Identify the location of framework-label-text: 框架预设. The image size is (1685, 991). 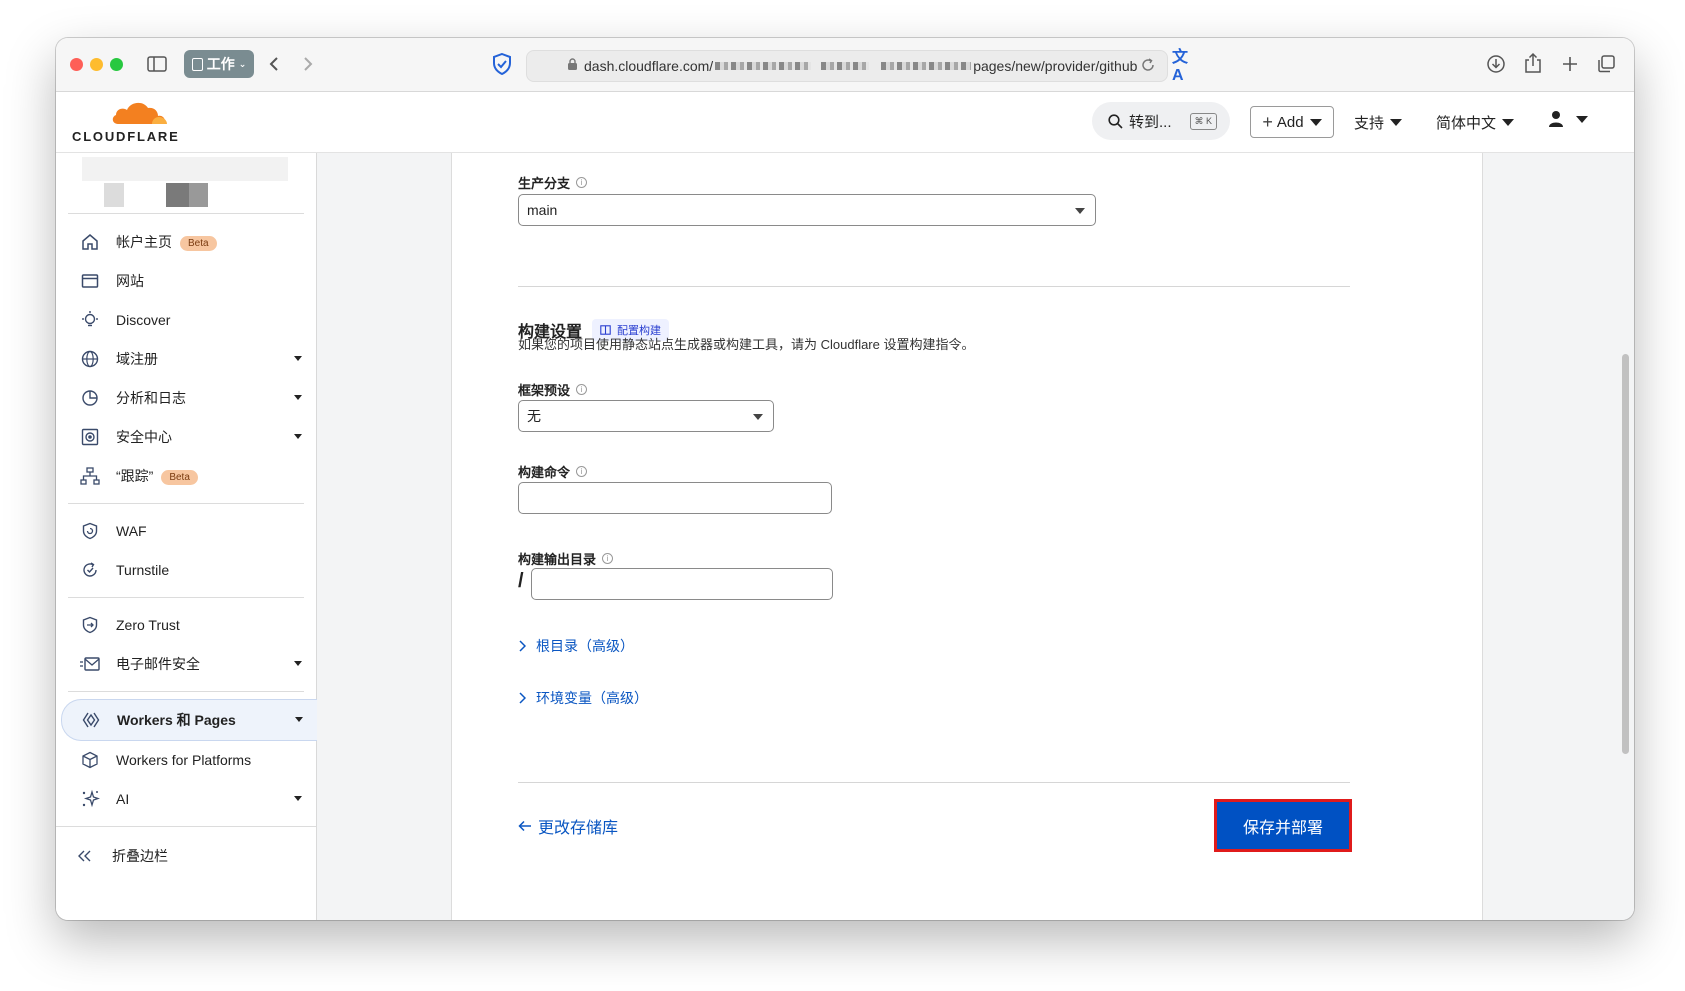
(544, 390).